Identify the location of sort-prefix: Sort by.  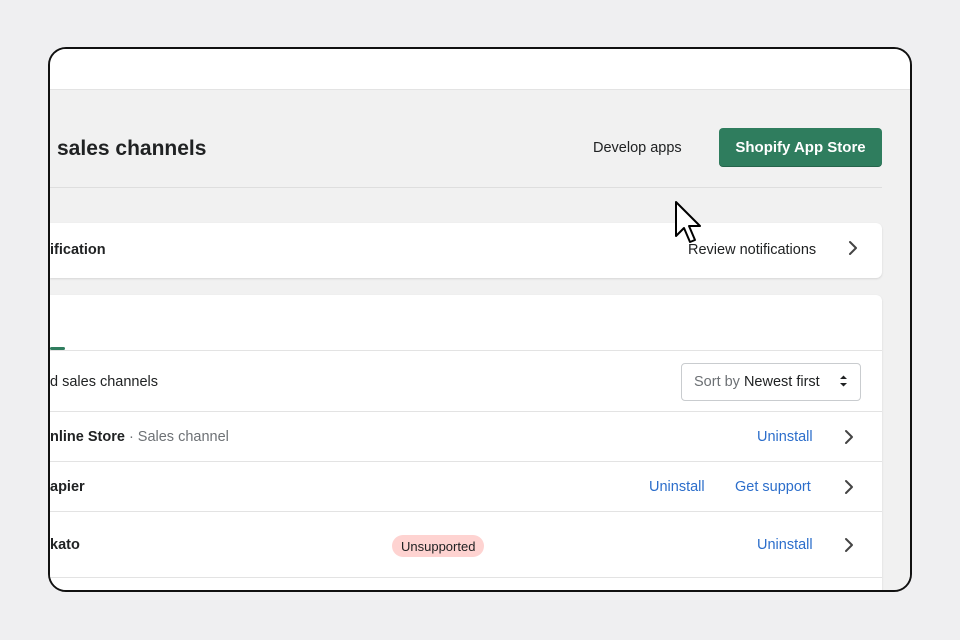
(717, 382).